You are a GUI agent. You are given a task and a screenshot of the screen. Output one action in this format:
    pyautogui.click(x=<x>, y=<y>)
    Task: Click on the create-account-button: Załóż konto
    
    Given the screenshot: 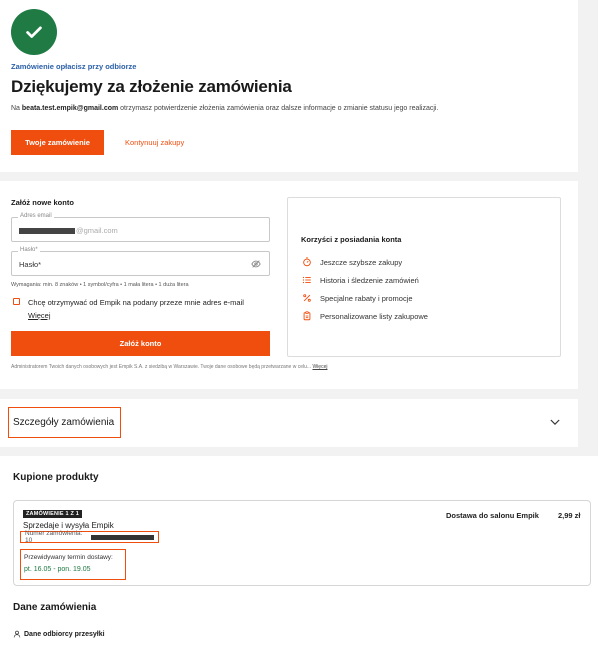 What is the action you would take?
    pyautogui.click(x=140, y=343)
    